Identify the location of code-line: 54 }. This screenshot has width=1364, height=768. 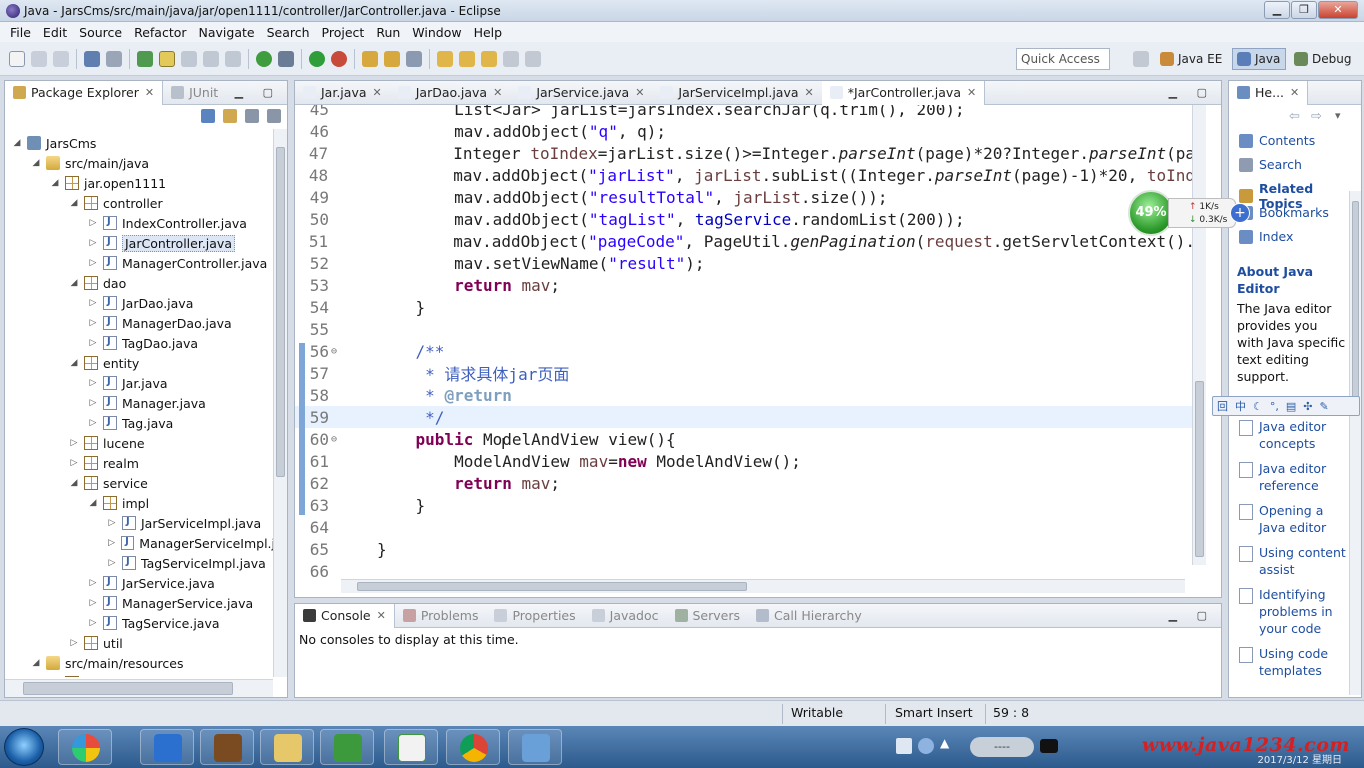
(745, 307).